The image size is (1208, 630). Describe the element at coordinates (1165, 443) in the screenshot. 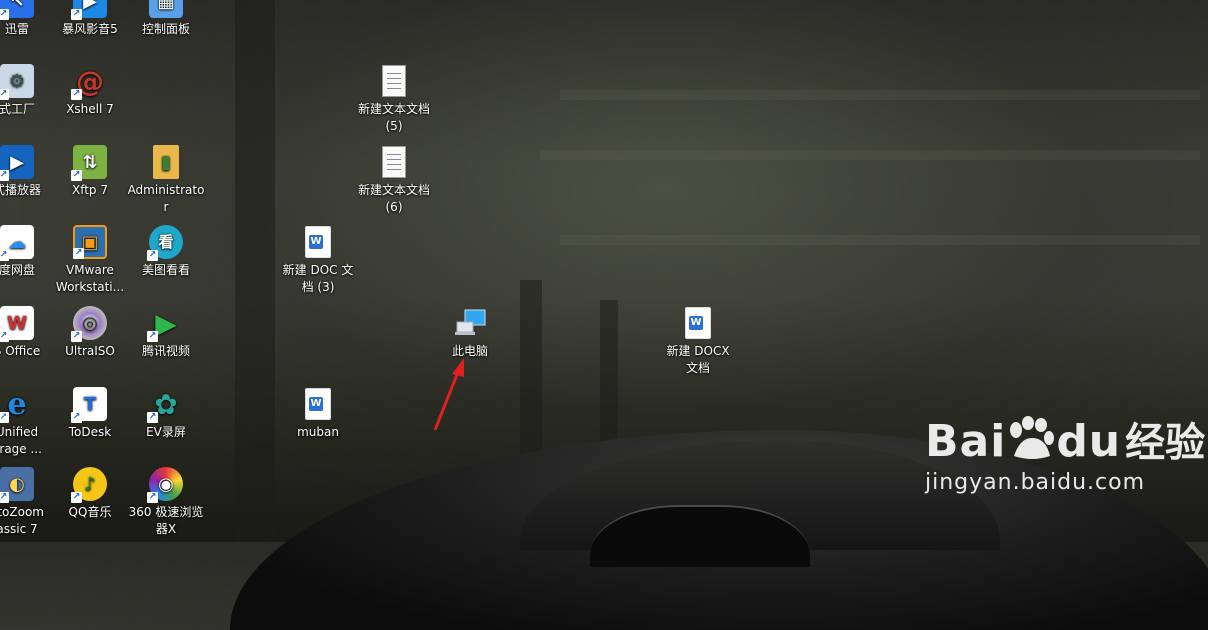

I see `watermark-logo-cn: 经验` at that location.